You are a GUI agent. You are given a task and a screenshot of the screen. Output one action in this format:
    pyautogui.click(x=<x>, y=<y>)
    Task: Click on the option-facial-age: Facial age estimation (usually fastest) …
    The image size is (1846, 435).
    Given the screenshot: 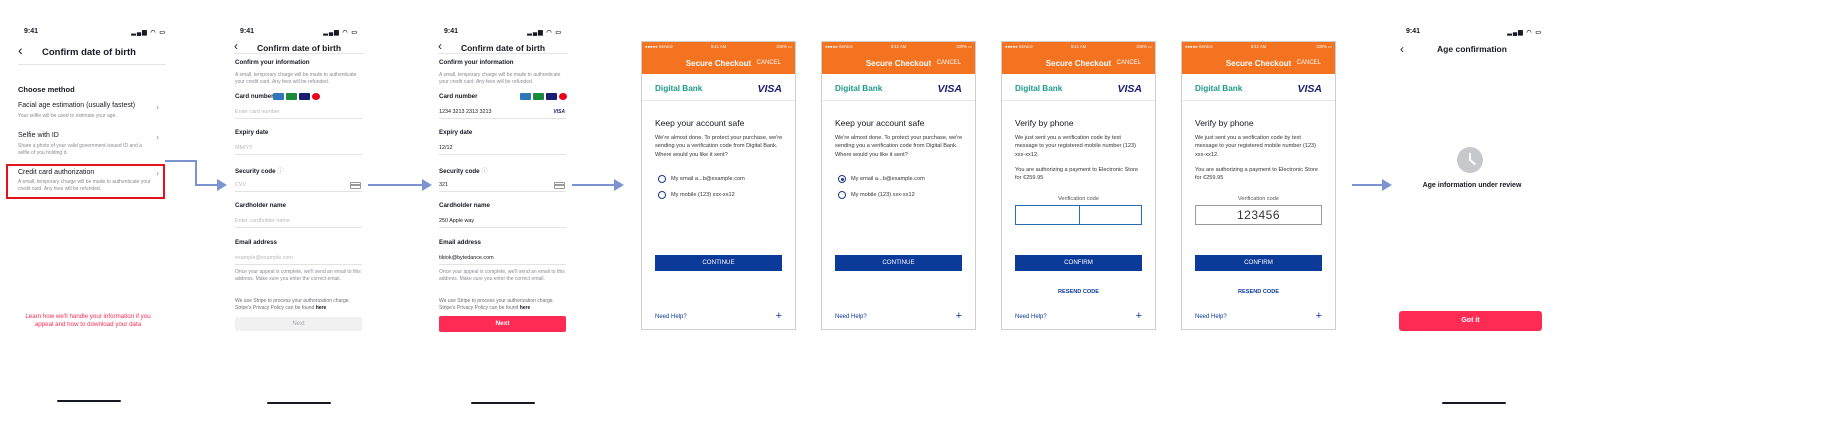 What is the action you would take?
    pyautogui.click(x=90, y=112)
    